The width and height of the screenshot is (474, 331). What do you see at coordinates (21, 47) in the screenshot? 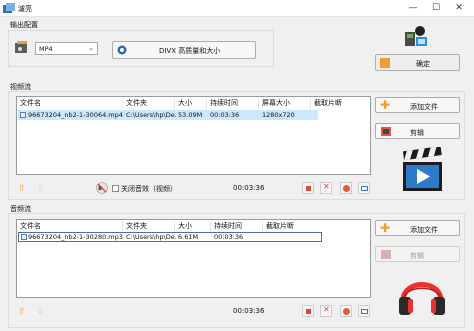
I see `format-icon` at bounding box center [21, 47].